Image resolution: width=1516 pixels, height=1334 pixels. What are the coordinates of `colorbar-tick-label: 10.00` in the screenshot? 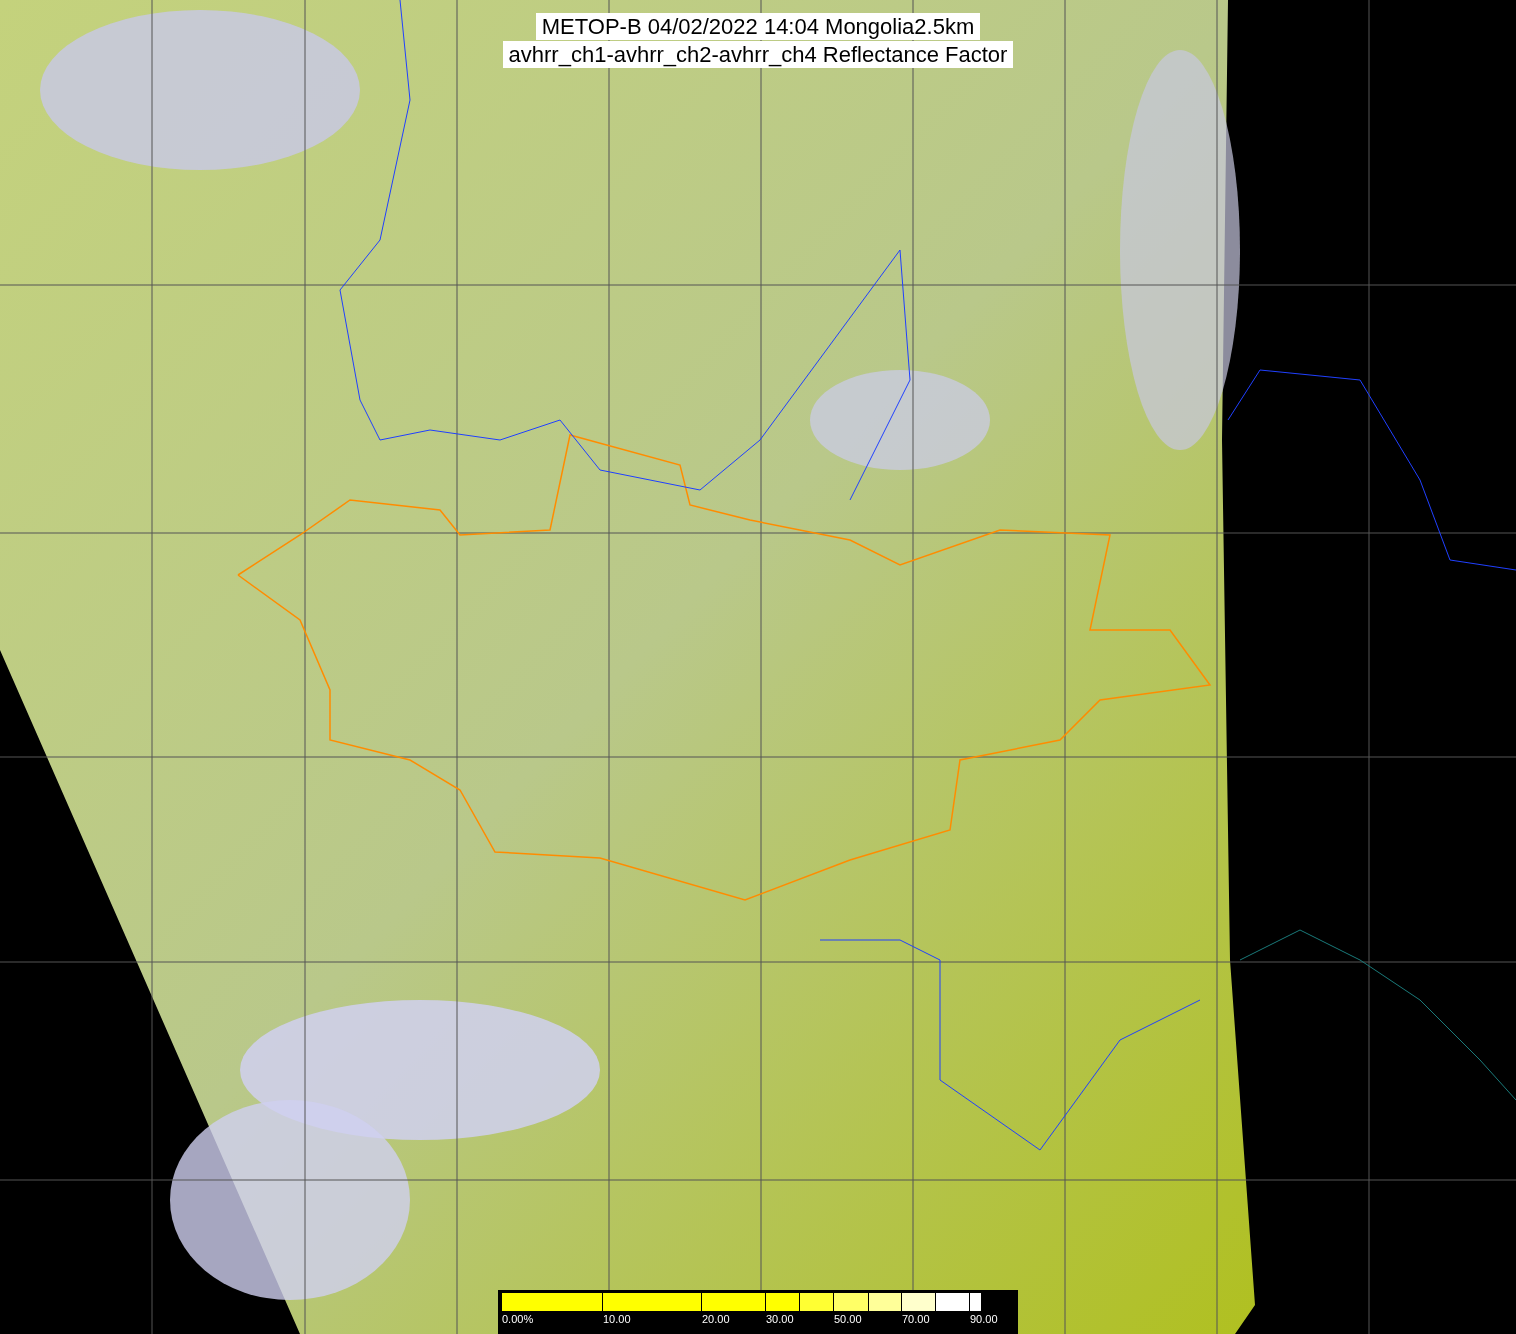 It's located at (617, 1319).